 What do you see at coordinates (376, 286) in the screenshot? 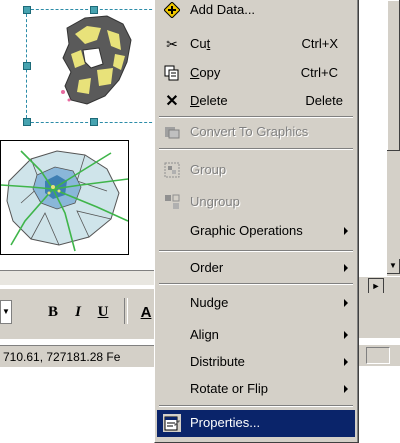
I see `scroll-right-arrow: ►` at bounding box center [376, 286].